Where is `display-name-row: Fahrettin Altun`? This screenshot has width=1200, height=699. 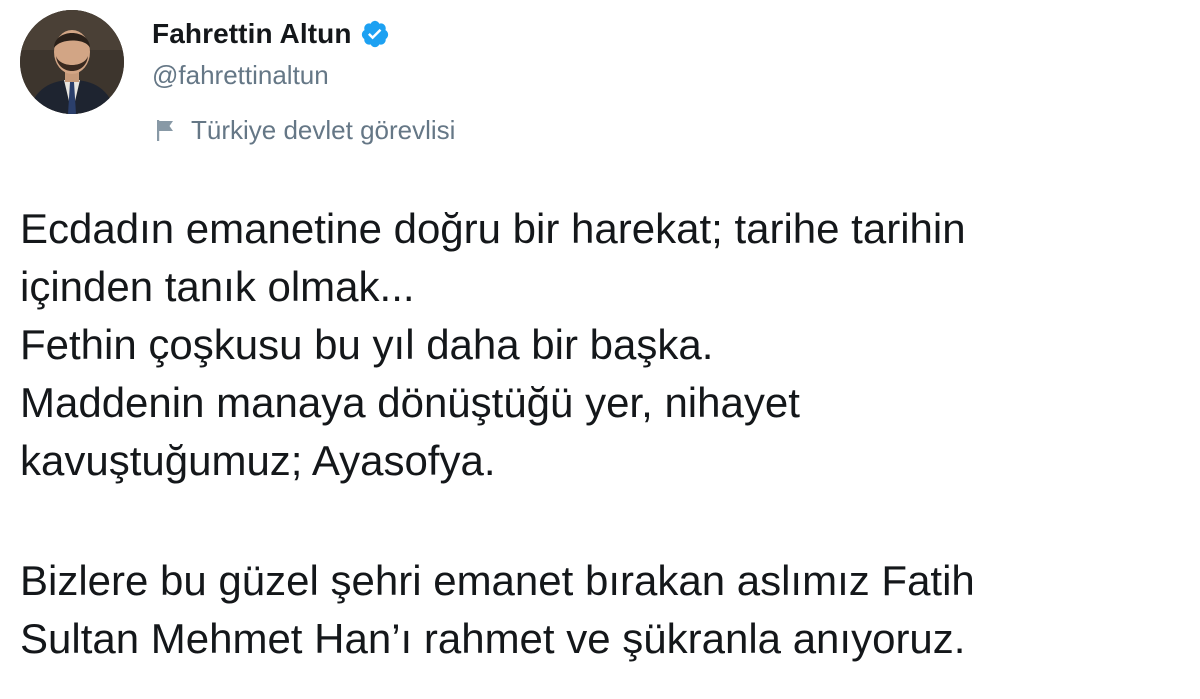
display-name-row: Fahrettin Altun is located at coordinates (271, 34).